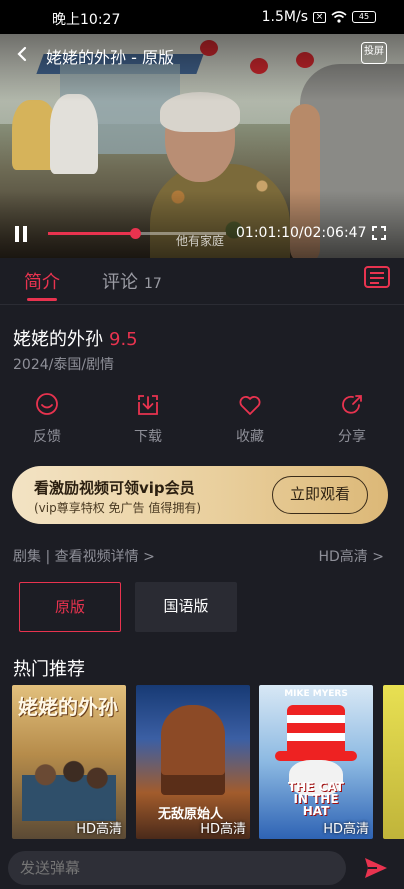  What do you see at coordinates (316, 762) in the screenshot?
I see `recommendation-poster: MIKE MYERS THE CAT IN THE HAT HD高清` at bounding box center [316, 762].